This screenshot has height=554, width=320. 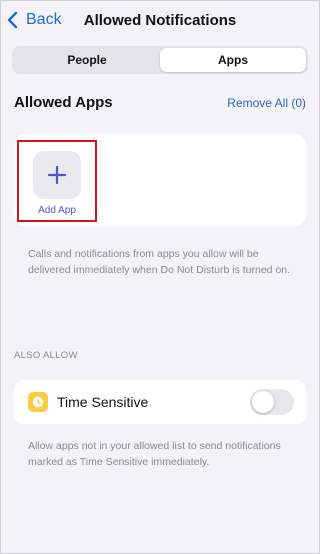 I want to click on page-title: Allowed Notifications, so click(x=160, y=20).